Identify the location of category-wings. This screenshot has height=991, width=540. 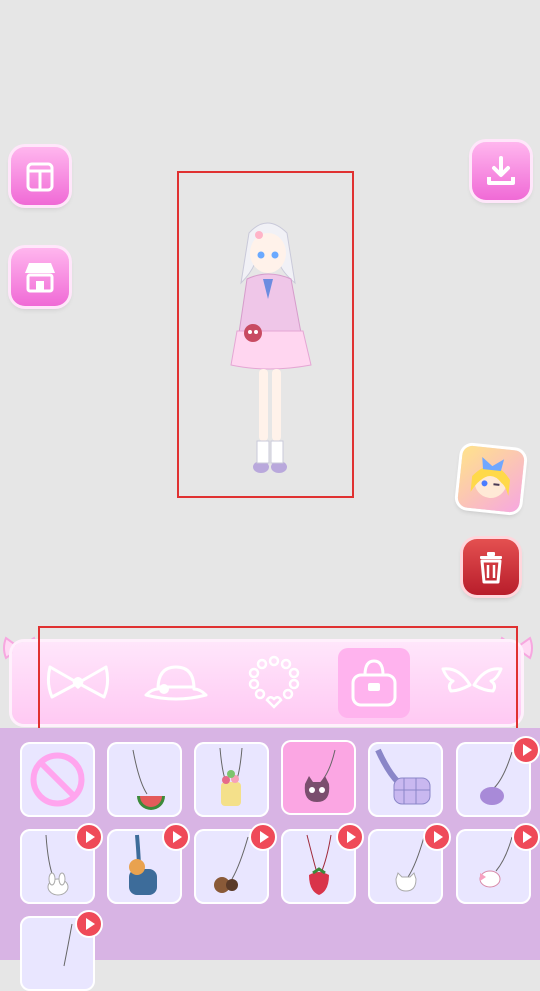
(472, 683).